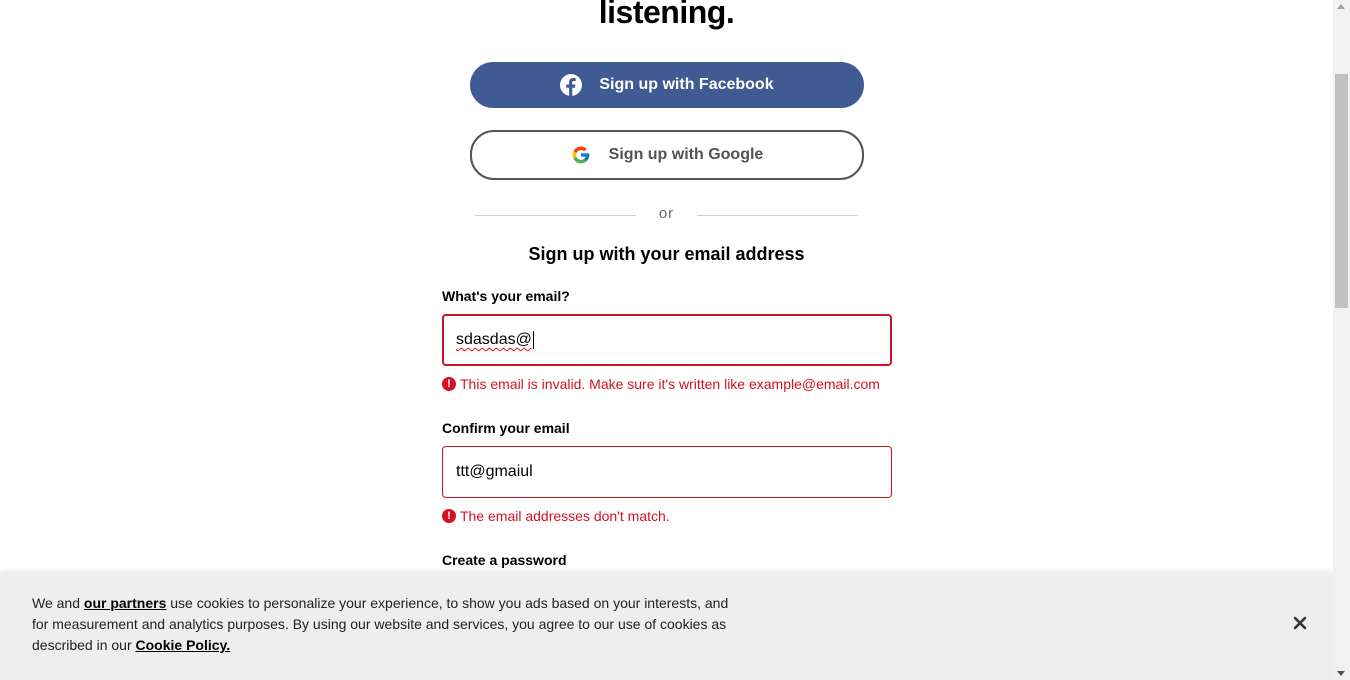 The height and width of the screenshot is (680, 1350). Describe the element at coordinates (666, 15) in the screenshot. I see `page-title: listening.` at that location.